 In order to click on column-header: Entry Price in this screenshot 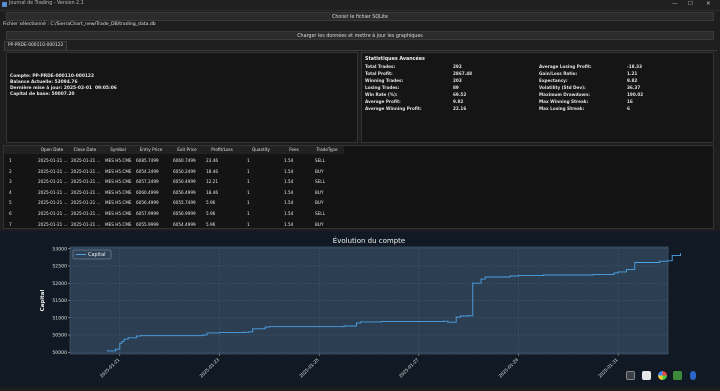, I will do `click(151, 149)`.